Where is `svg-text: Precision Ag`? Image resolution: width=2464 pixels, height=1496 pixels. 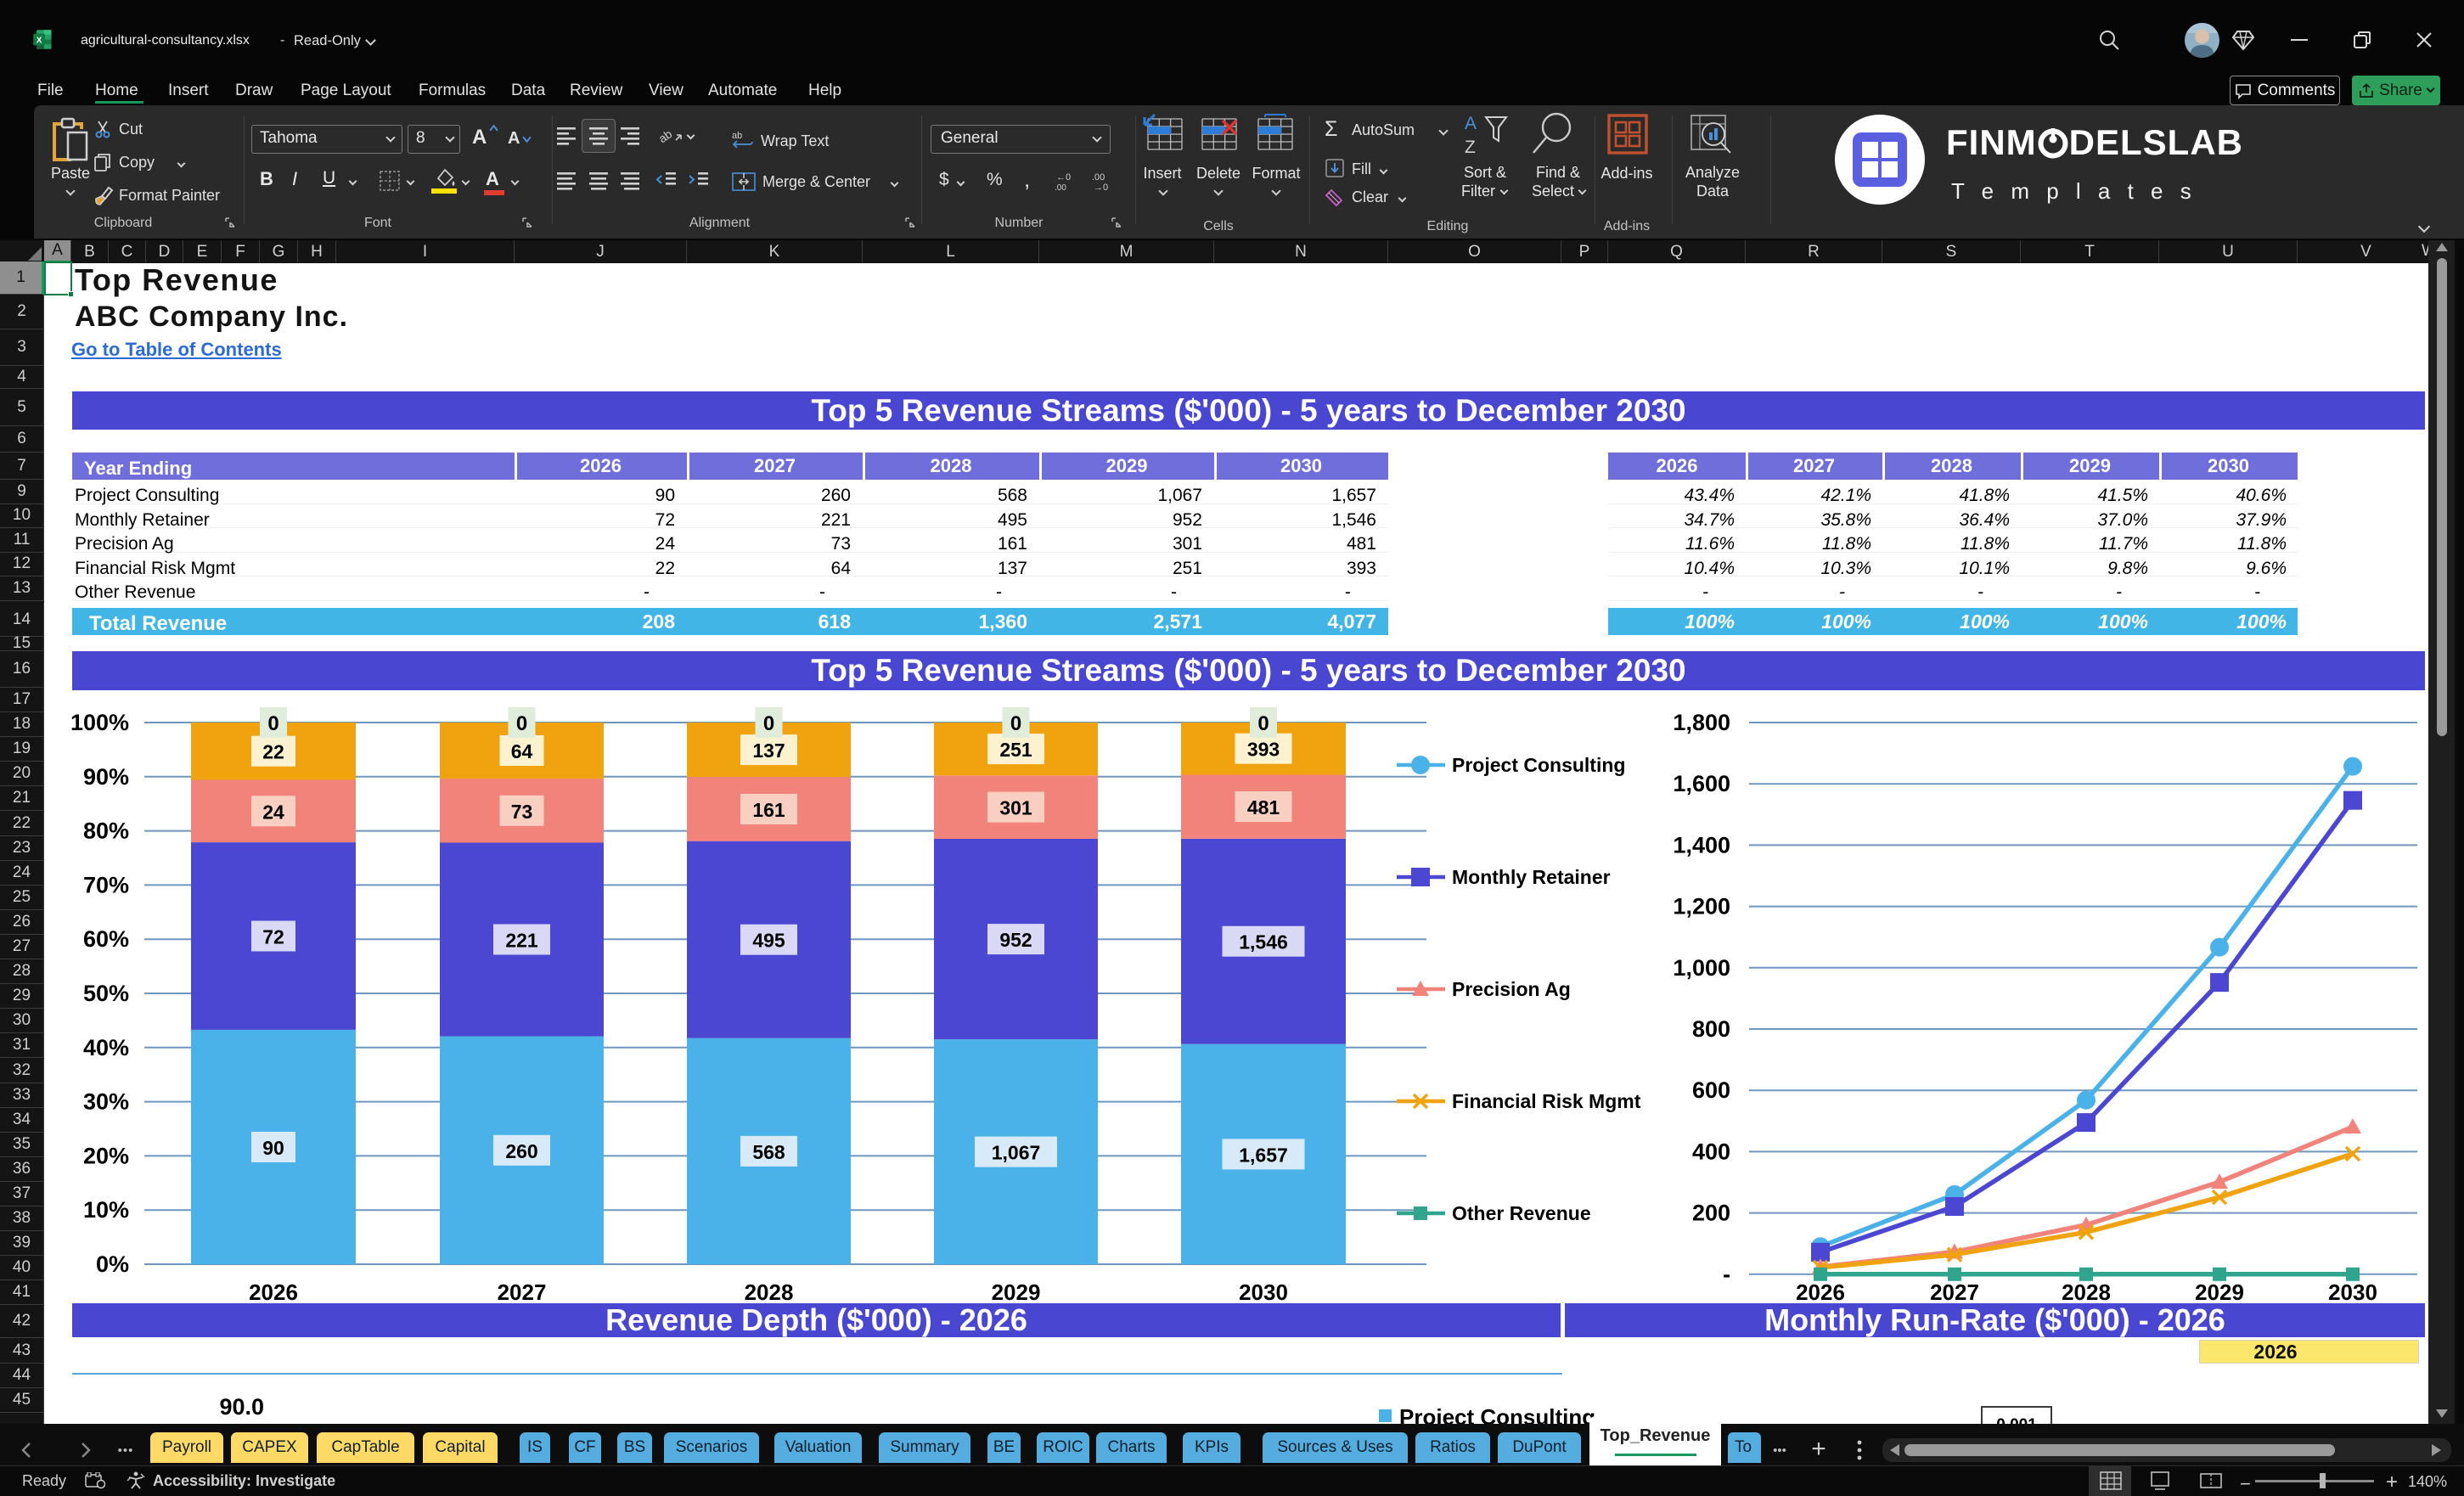 svg-text: Precision Ag is located at coordinates (1511, 989).